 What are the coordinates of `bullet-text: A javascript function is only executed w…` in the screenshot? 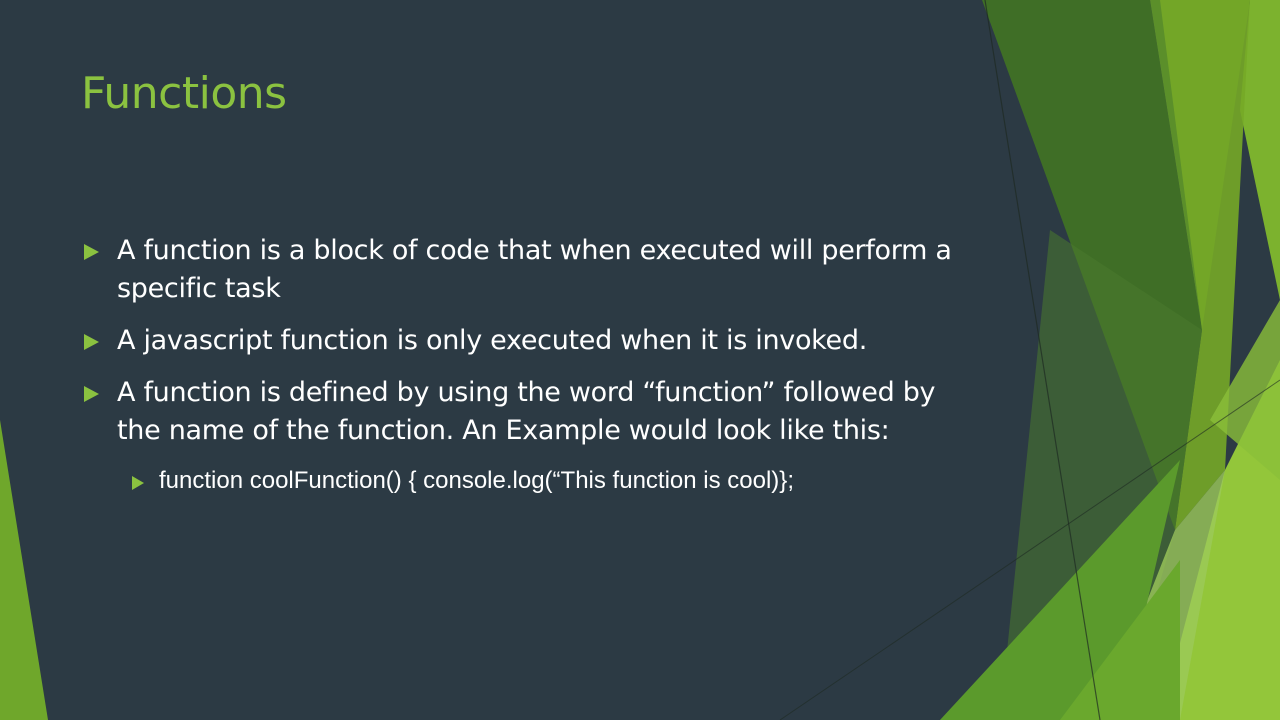 It's located at (492, 340).